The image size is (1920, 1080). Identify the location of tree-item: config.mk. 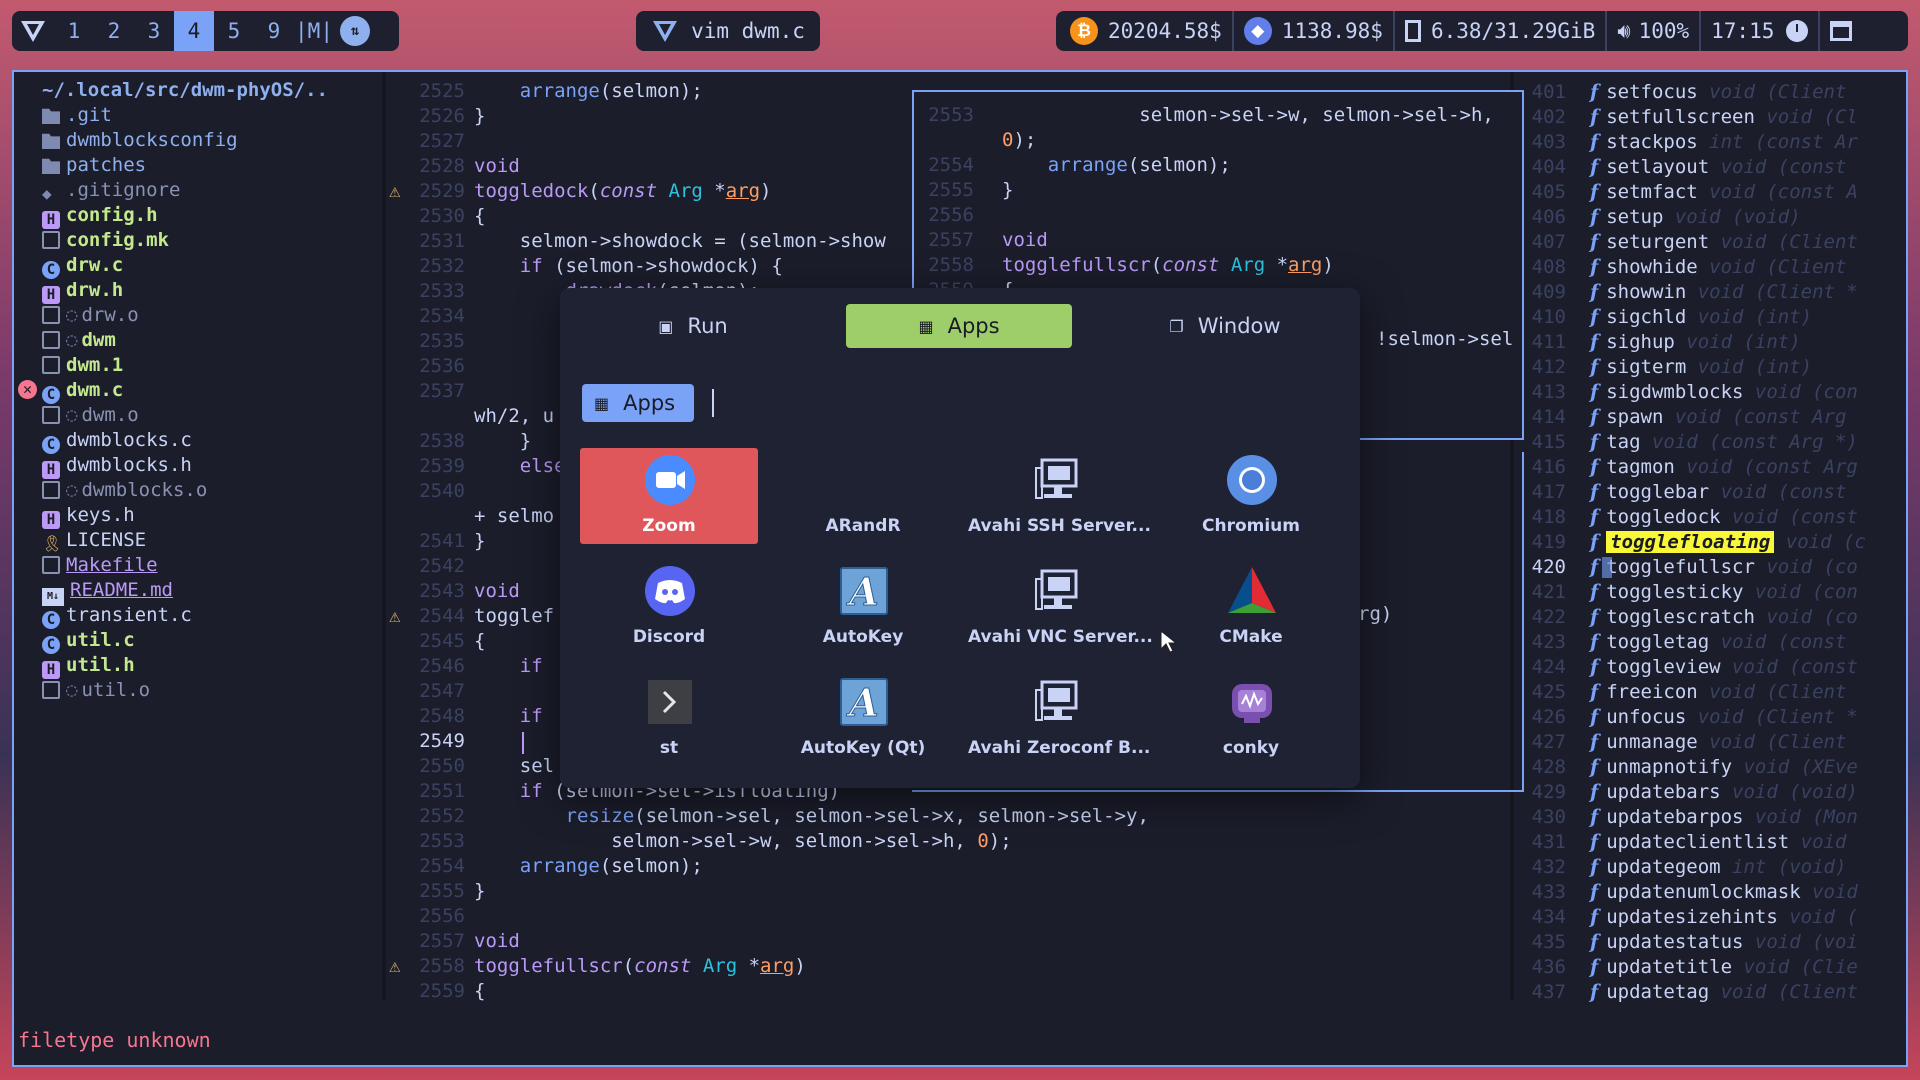
(105, 240).